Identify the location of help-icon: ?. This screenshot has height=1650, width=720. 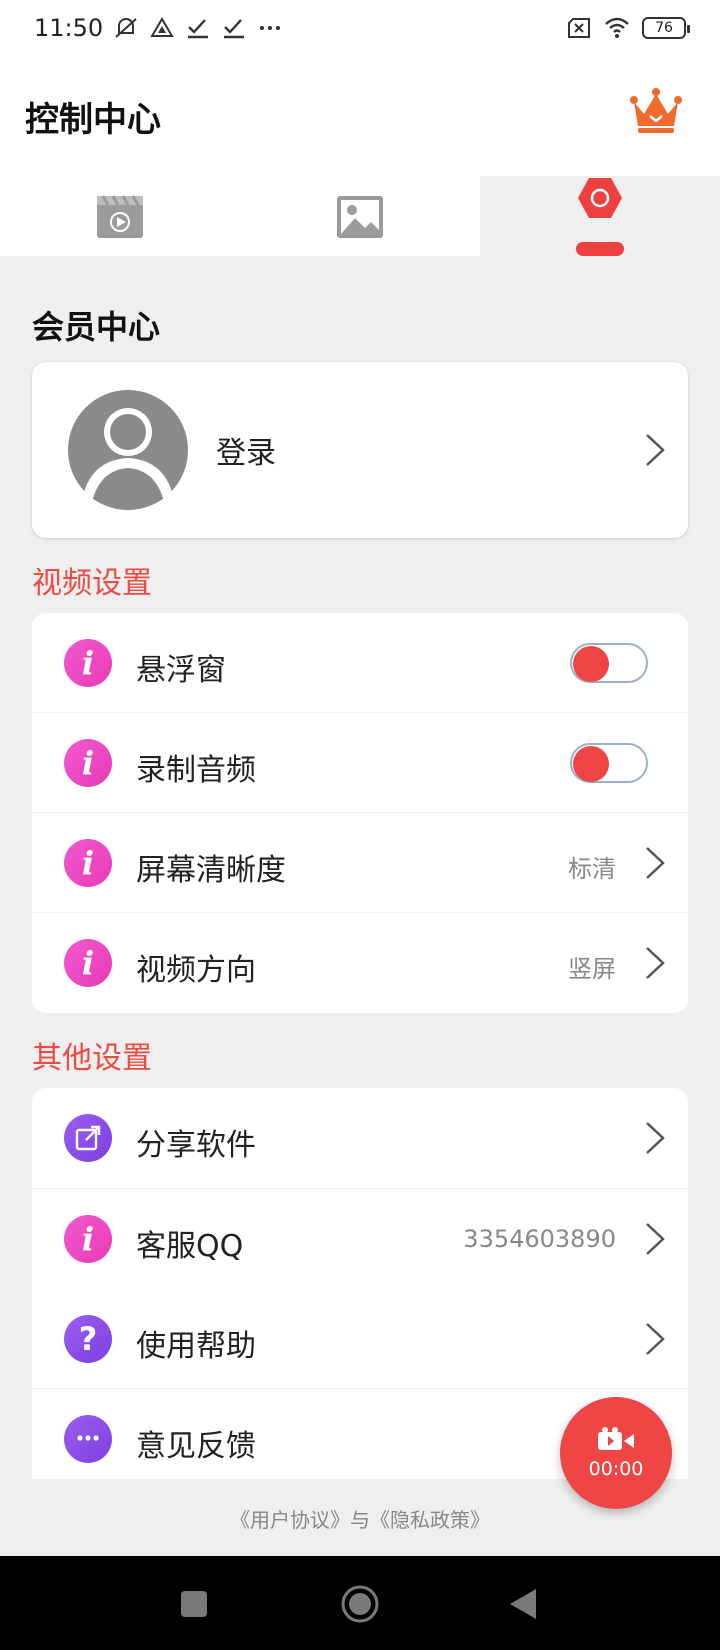
(88, 1339).